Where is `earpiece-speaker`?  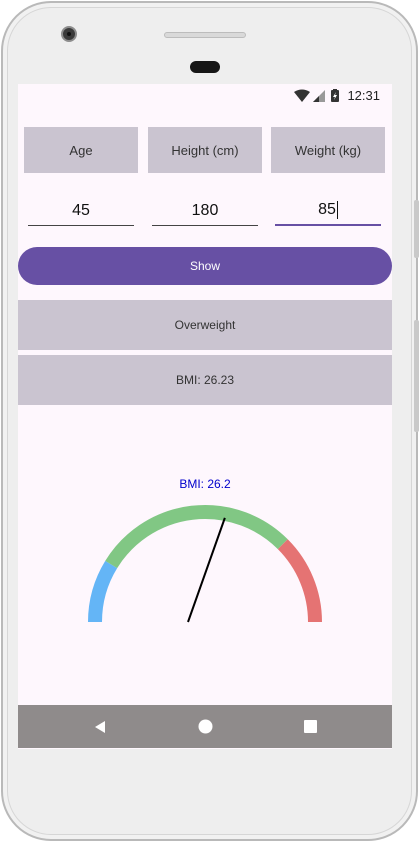
earpiece-speaker is located at coordinates (205, 35).